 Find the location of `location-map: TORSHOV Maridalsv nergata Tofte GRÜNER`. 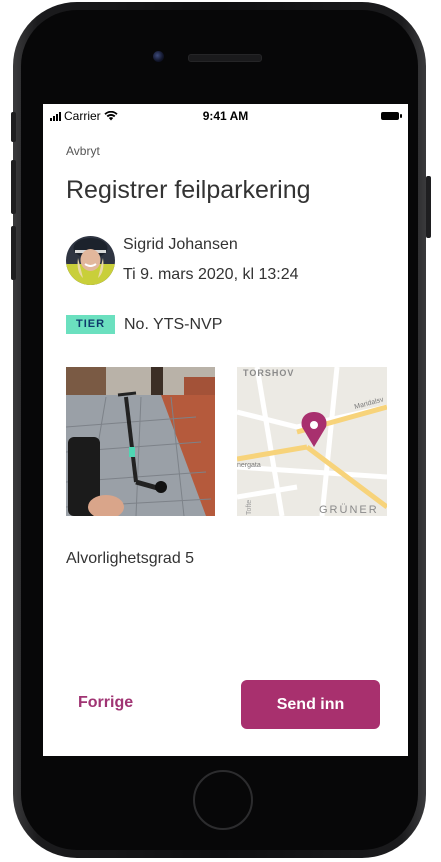

location-map: TORSHOV Maridalsv nergata Tofte GRÜNER is located at coordinates (312, 441).